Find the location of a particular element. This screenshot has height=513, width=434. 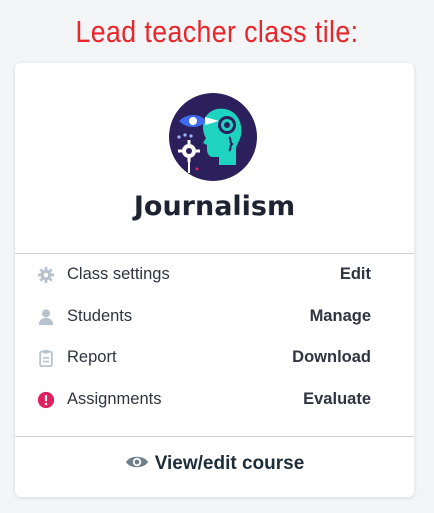

row-assignments: Assignments Evaluate is located at coordinates (214, 400).